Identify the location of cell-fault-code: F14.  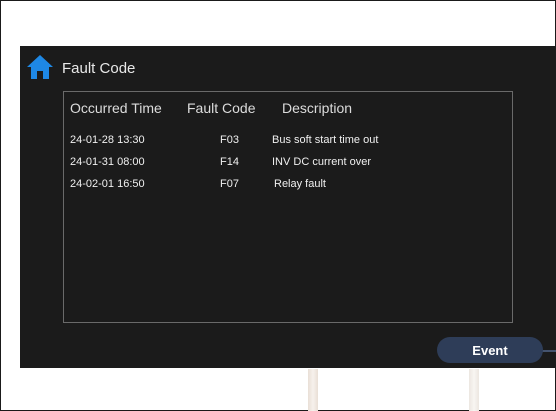
(229, 162).